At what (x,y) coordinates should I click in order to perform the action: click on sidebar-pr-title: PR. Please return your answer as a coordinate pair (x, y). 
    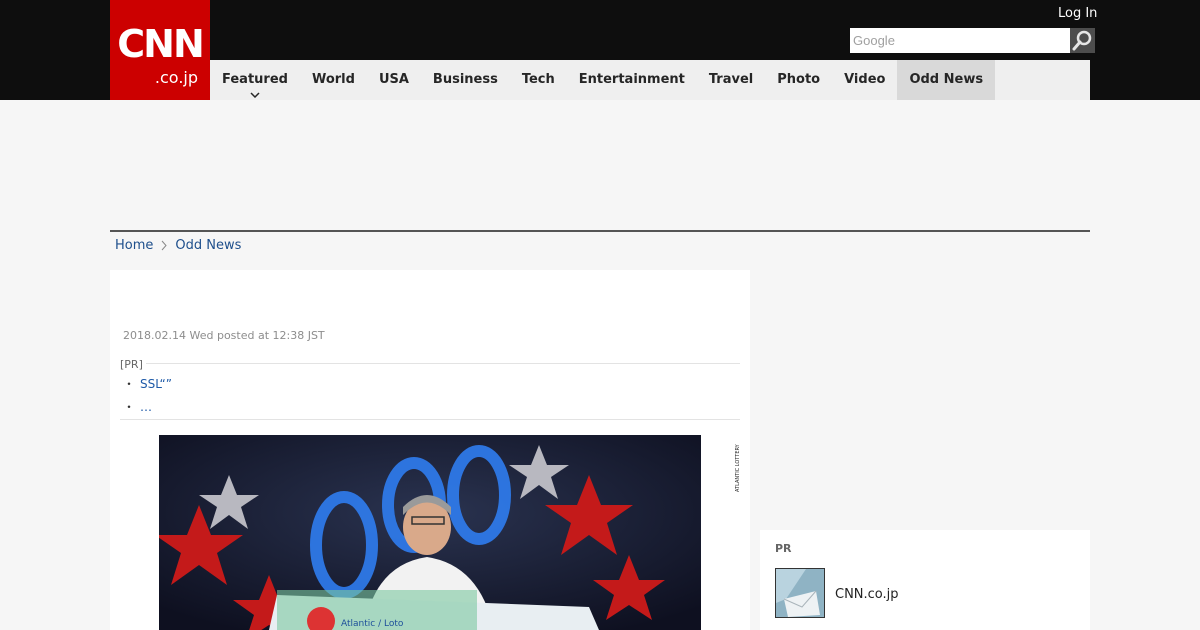
    Looking at the image, I should click on (783, 548).